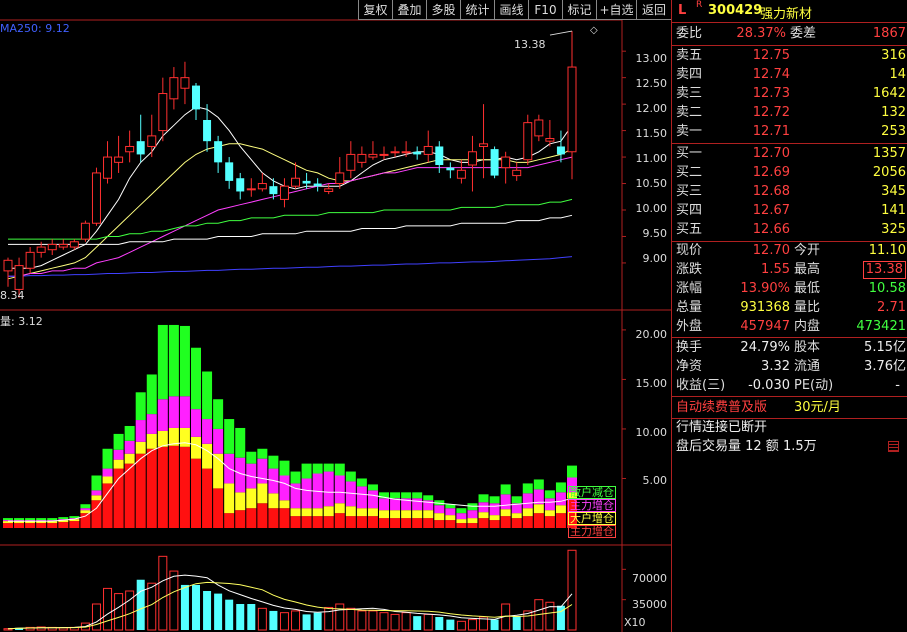 This screenshot has height=632, width=907. I want to click on toolbar-button-fuquan: 复权, so click(375, 10).